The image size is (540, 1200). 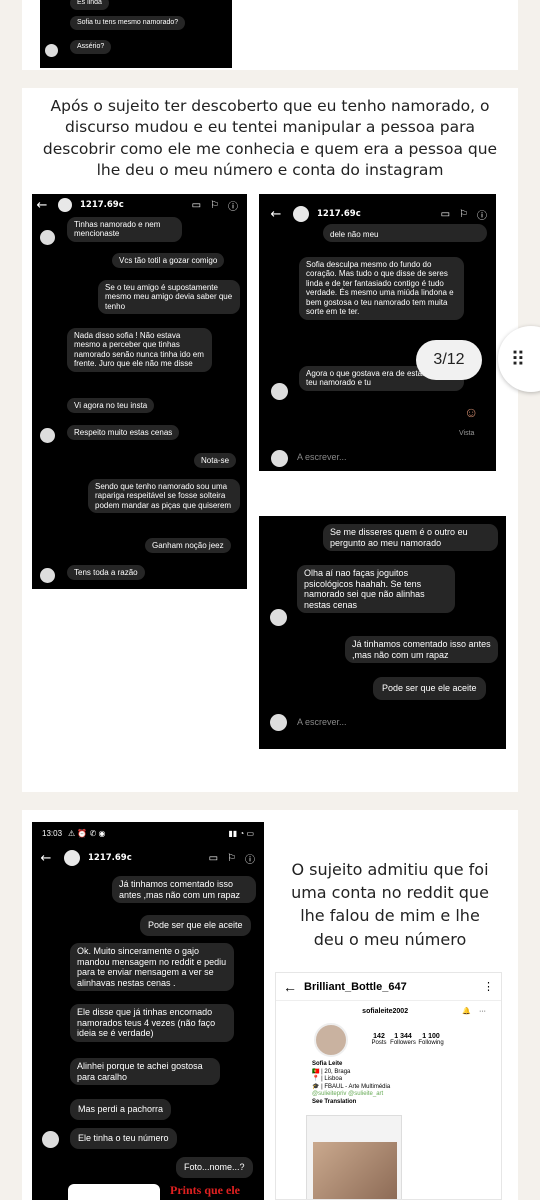 I want to click on ig-top-row: sofialeite2002 🔔 ···, so click(x=401, y=1011).